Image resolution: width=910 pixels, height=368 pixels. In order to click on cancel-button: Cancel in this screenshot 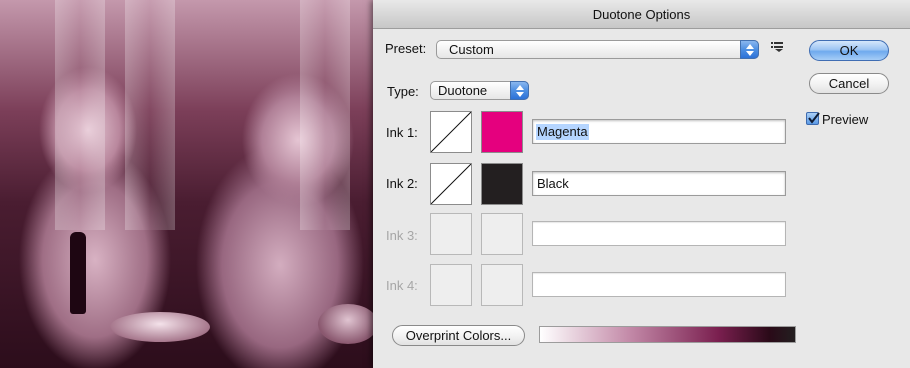, I will do `click(849, 83)`.